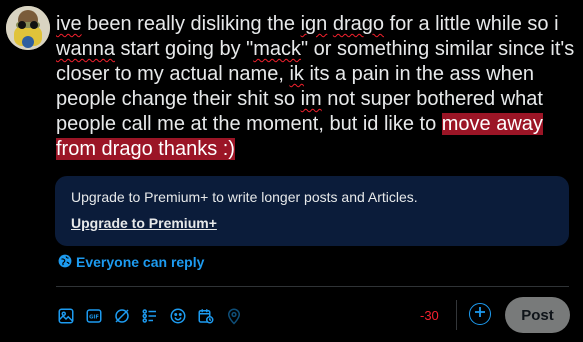  What do you see at coordinates (184, 49) in the screenshot?
I see `post-text-segment: start going by "` at bounding box center [184, 49].